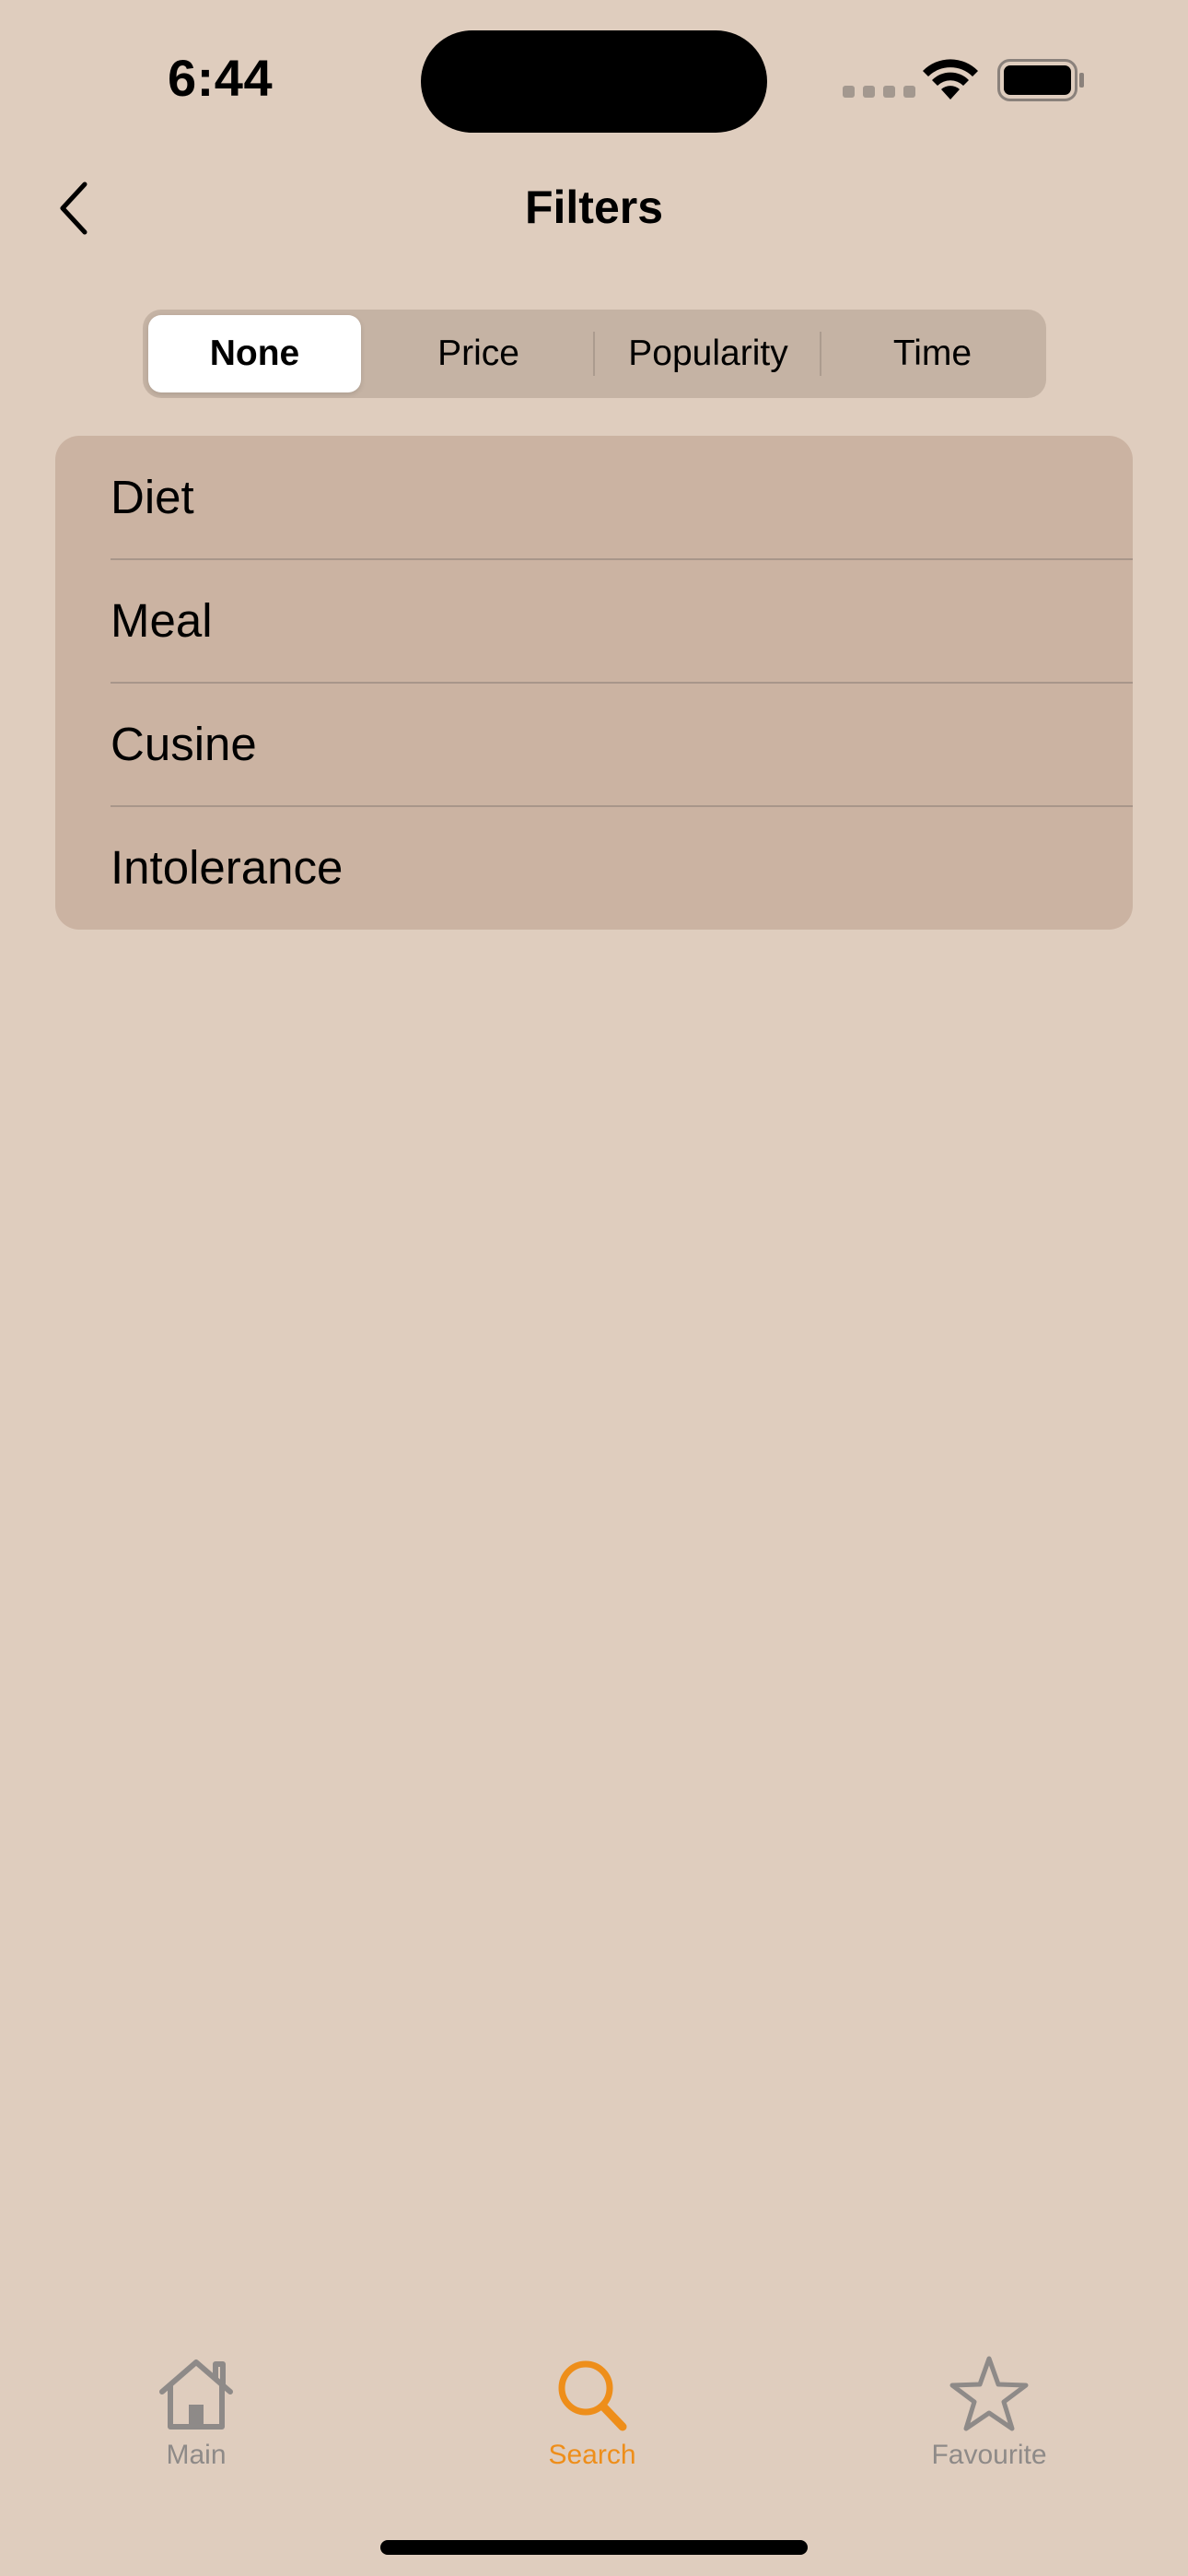  I want to click on list-item-diet: Diet, so click(594, 497).